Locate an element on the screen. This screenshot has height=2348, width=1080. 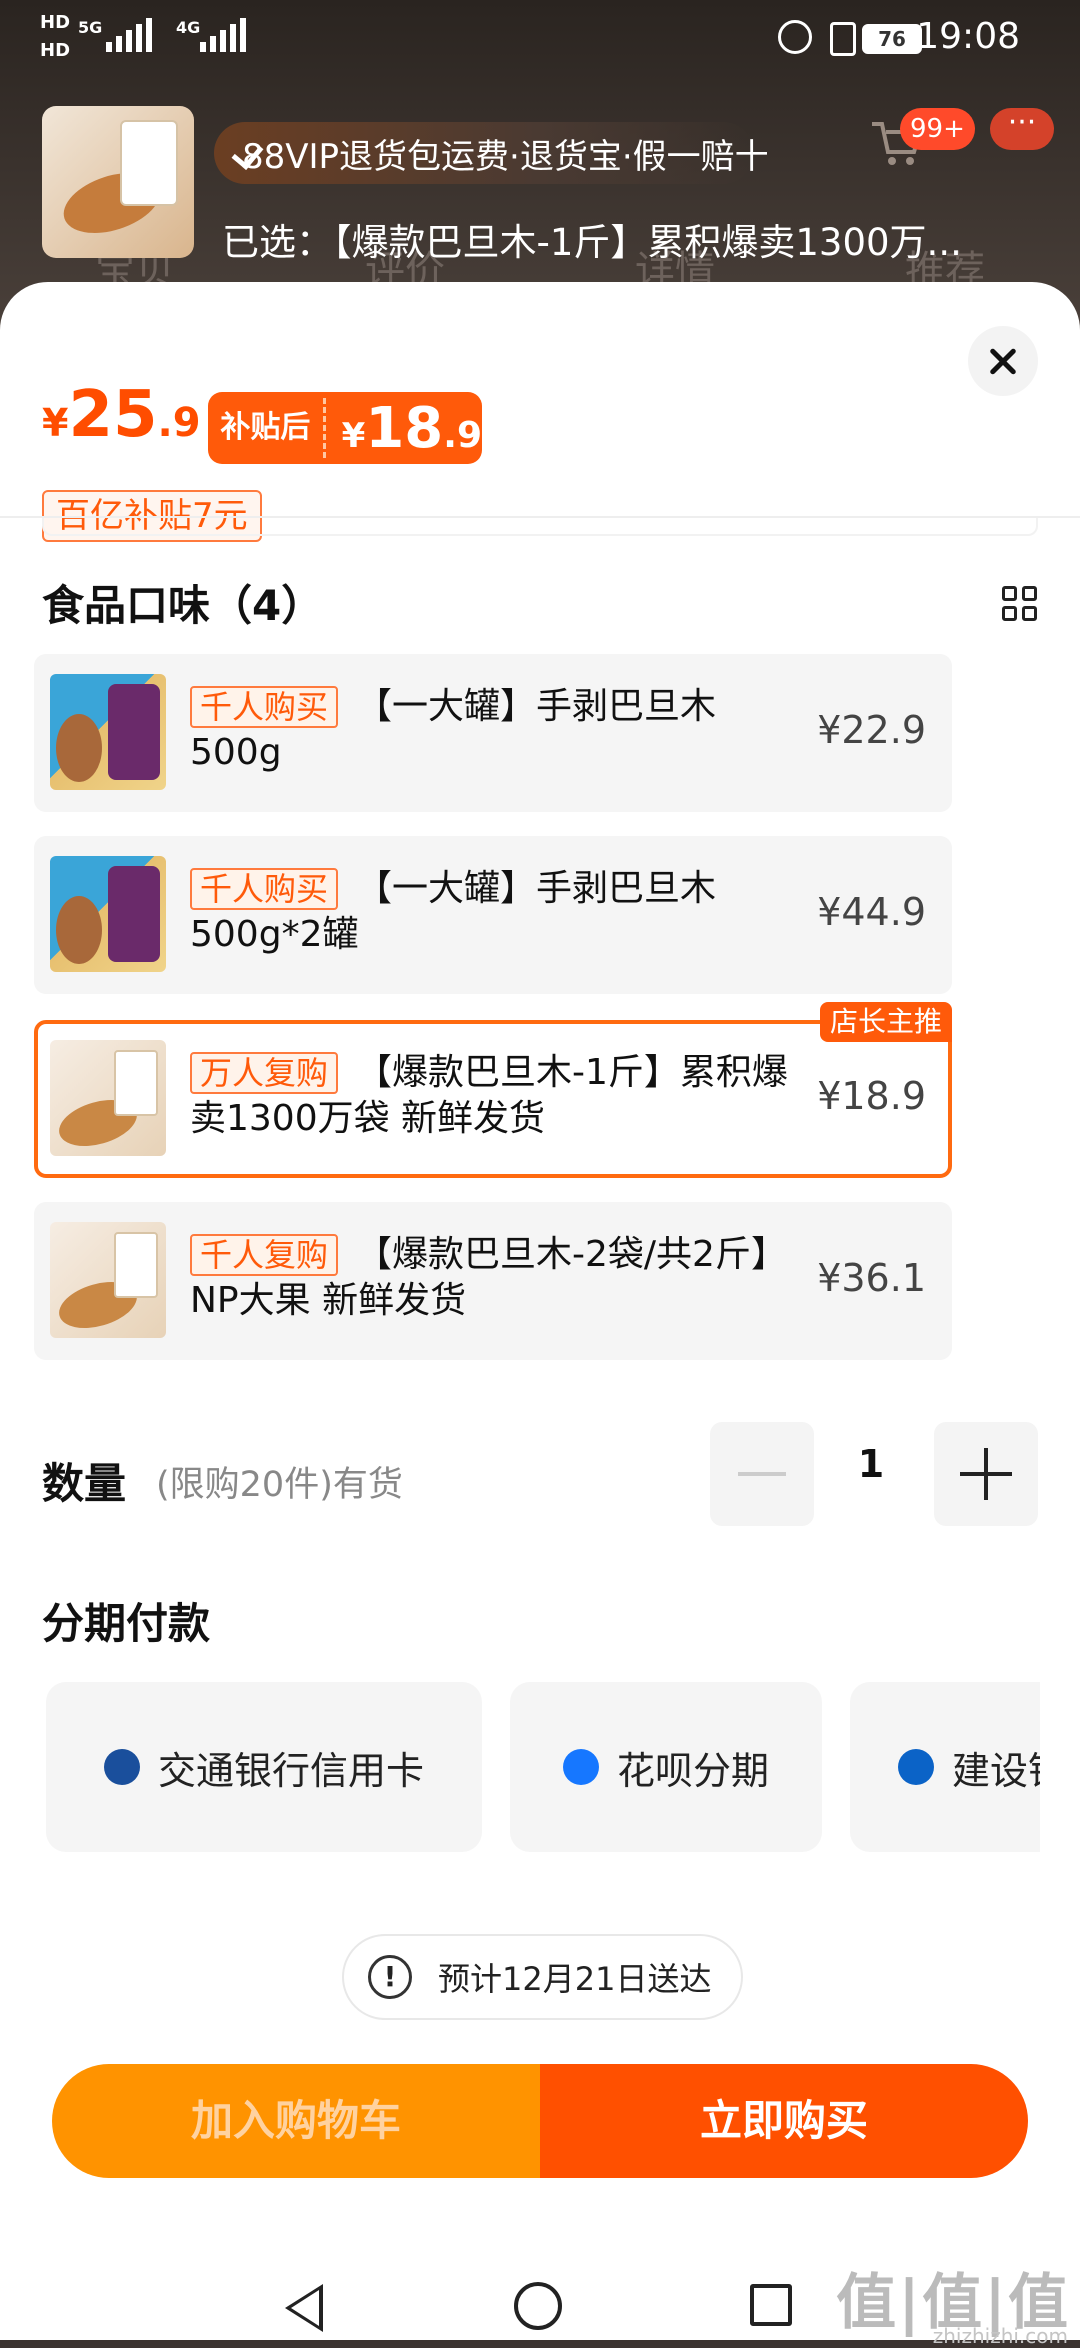
network-type-1: 5G is located at coordinates (90, 27).